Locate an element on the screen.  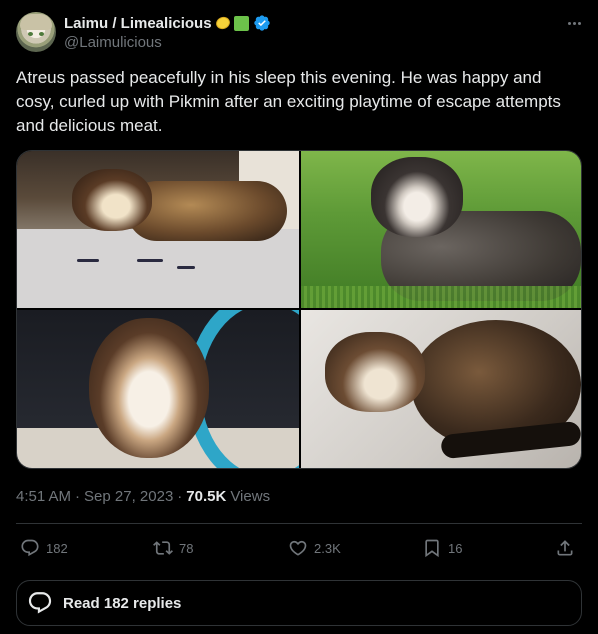
repost-button: 78 is located at coordinates (173, 548).